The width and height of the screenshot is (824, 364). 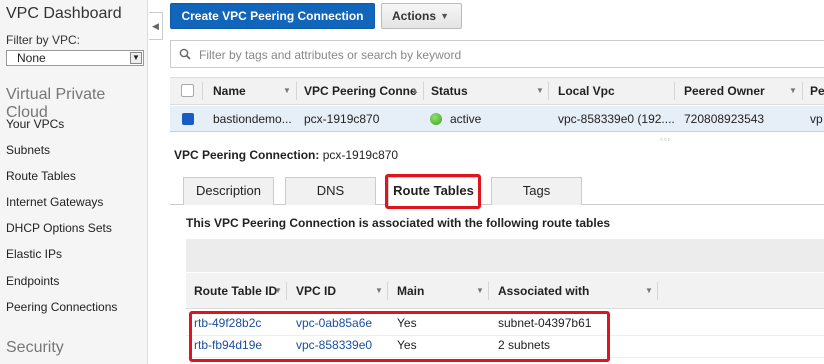 I want to click on tab-description: Description, so click(x=228, y=191).